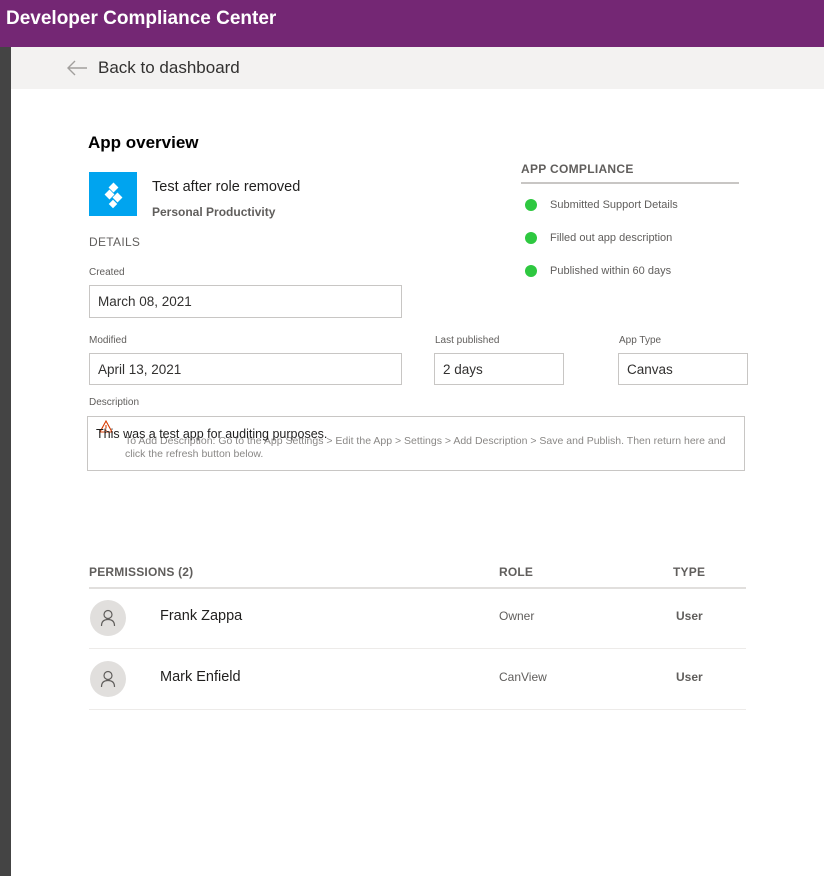 This screenshot has height=876, width=824. Describe the element at coordinates (467, 340) in the screenshot. I see `last-published-label: Last published` at that location.